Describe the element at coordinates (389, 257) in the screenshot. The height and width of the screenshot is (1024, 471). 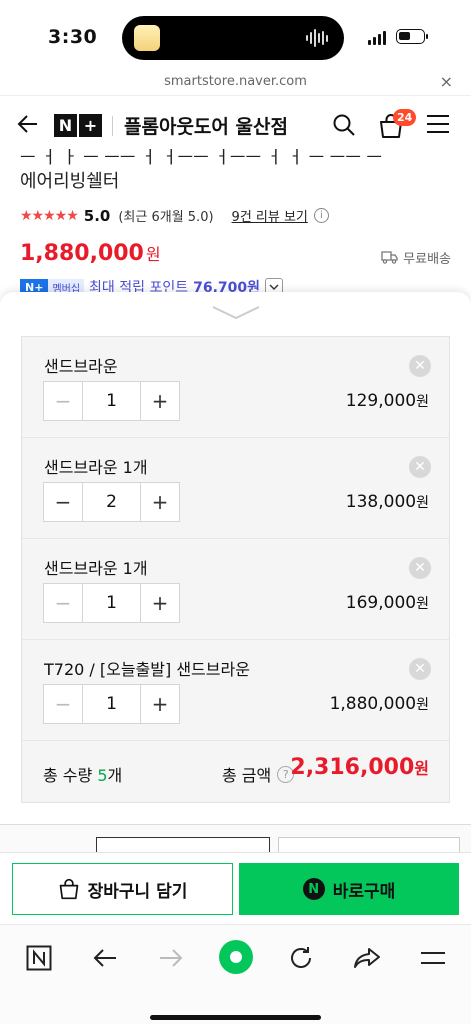
I see `truck-icon` at that location.